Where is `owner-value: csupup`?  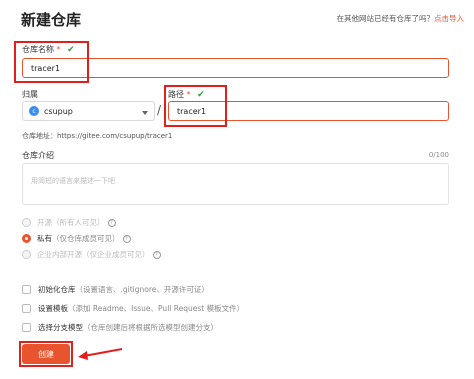 owner-value: csupup is located at coordinates (58, 111).